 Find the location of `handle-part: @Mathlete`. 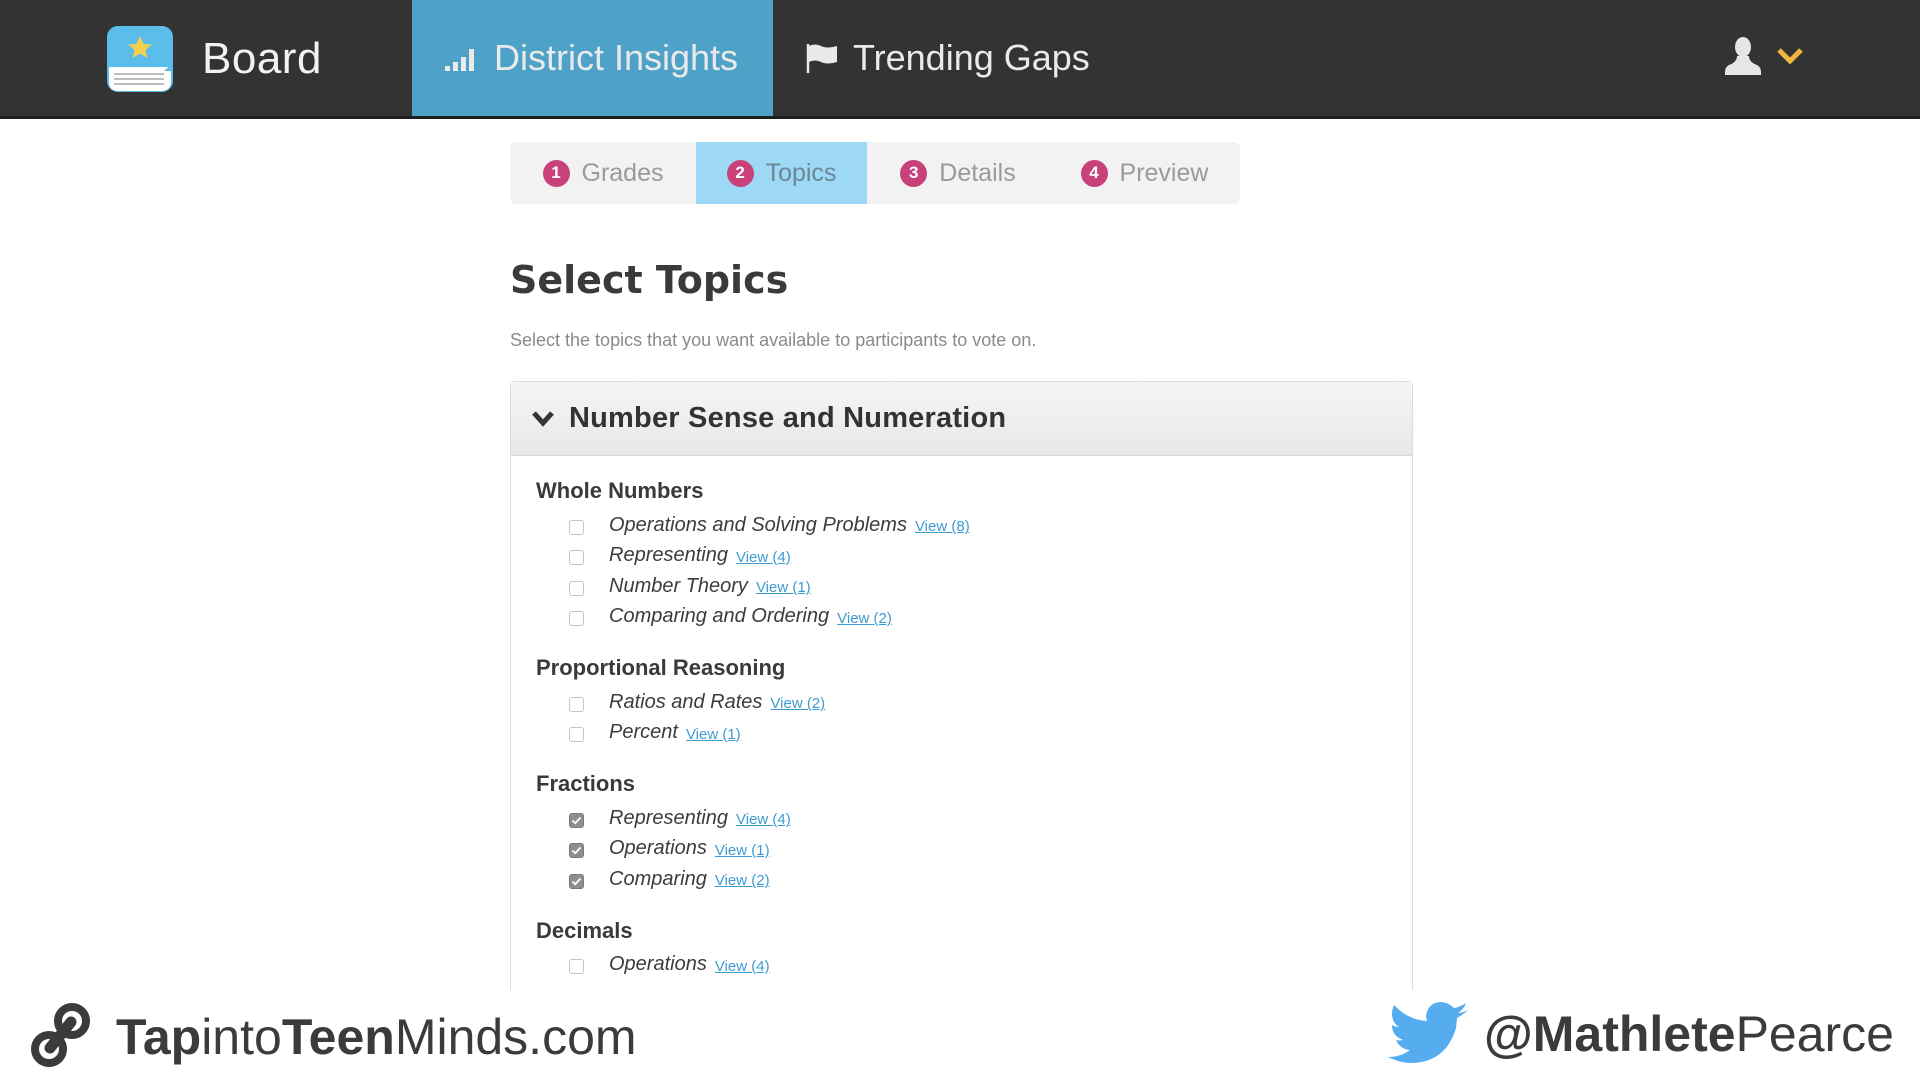

handle-part: @Mathlete is located at coordinates (1610, 1034).